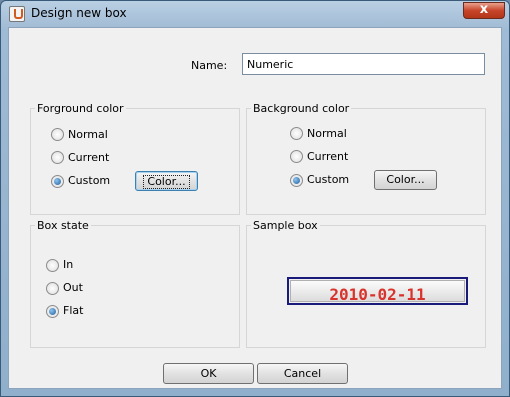  I want to click on close-button: x, so click(484, 10).